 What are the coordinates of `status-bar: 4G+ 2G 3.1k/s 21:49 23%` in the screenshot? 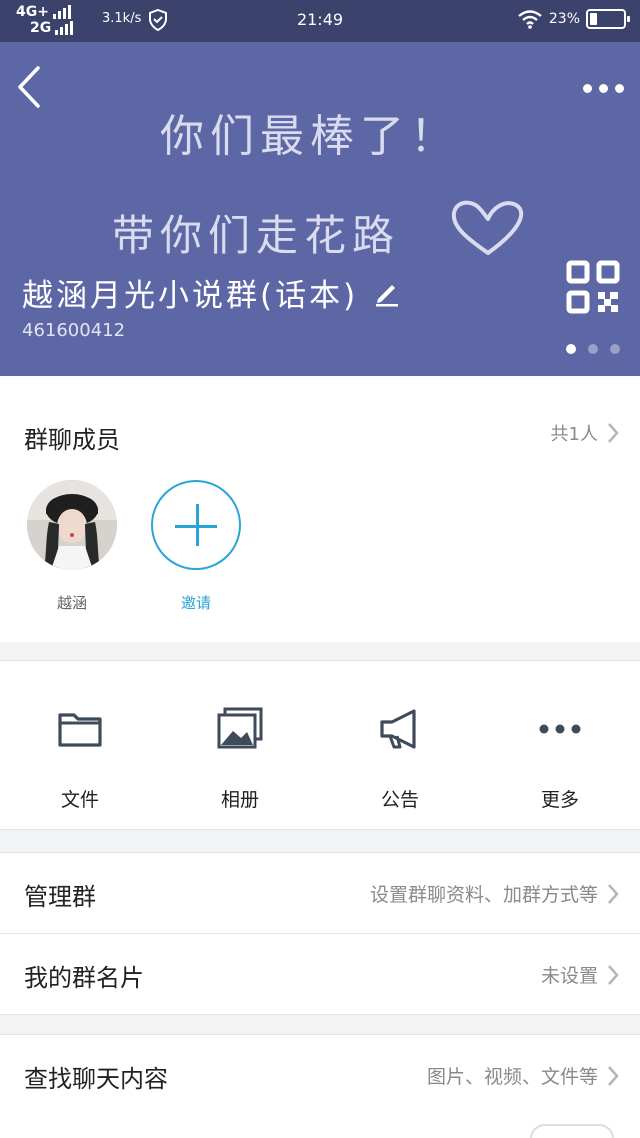 It's located at (320, 21).